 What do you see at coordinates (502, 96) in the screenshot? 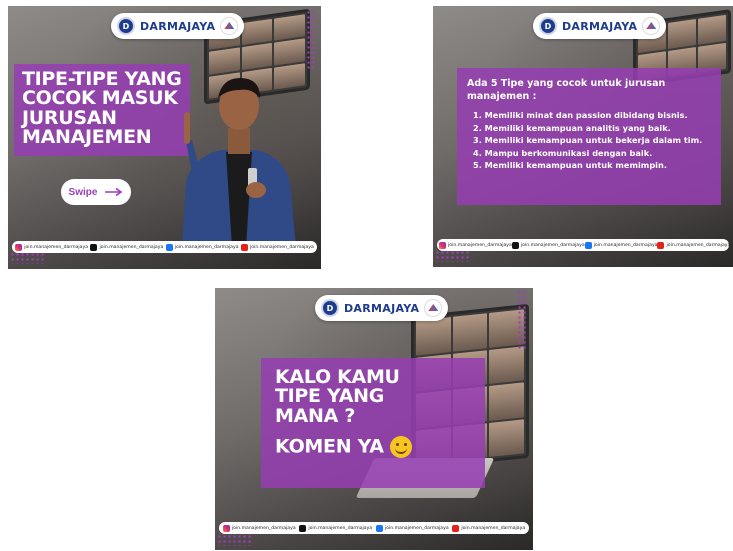
I see `intro-line: manajemen :` at bounding box center [502, 96].